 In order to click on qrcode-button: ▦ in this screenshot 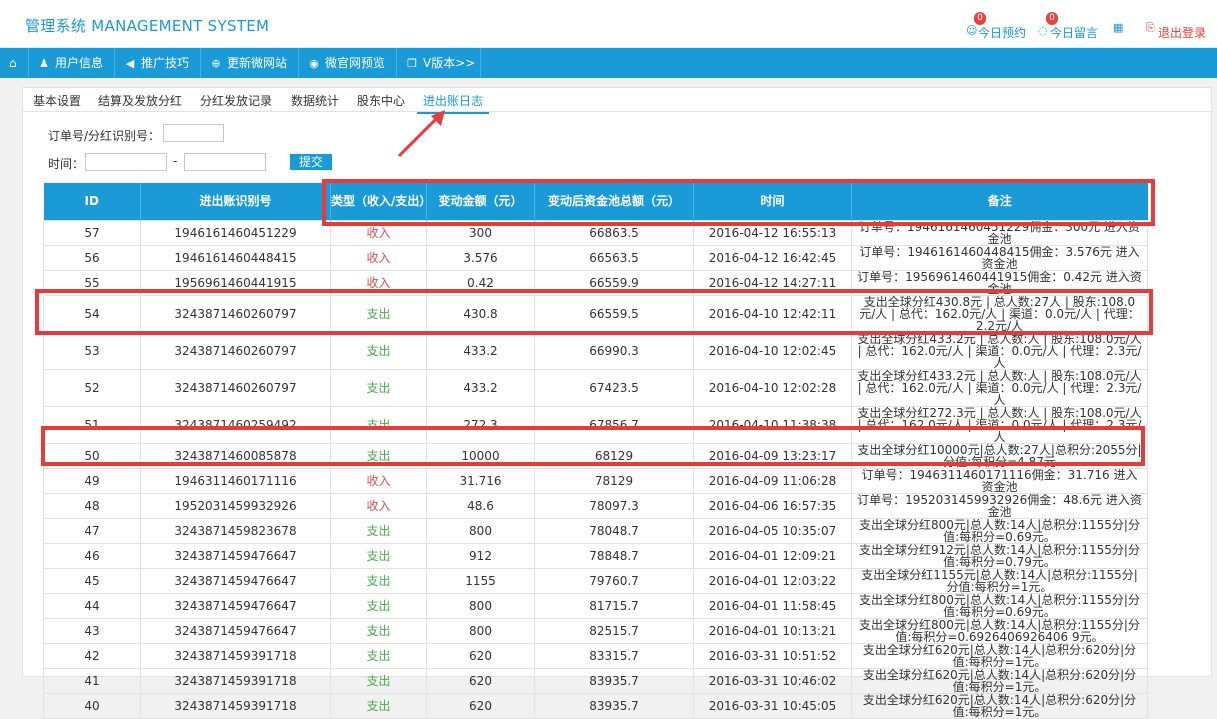, I will do `click(1118, 27)`.